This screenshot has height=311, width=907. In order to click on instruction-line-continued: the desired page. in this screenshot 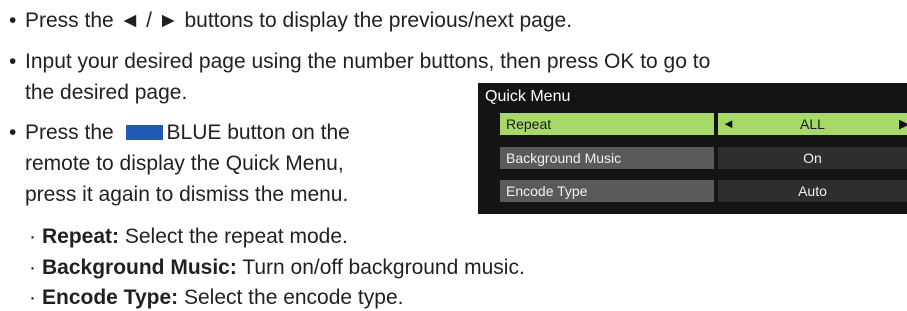, I will do `click(106, 92)`.